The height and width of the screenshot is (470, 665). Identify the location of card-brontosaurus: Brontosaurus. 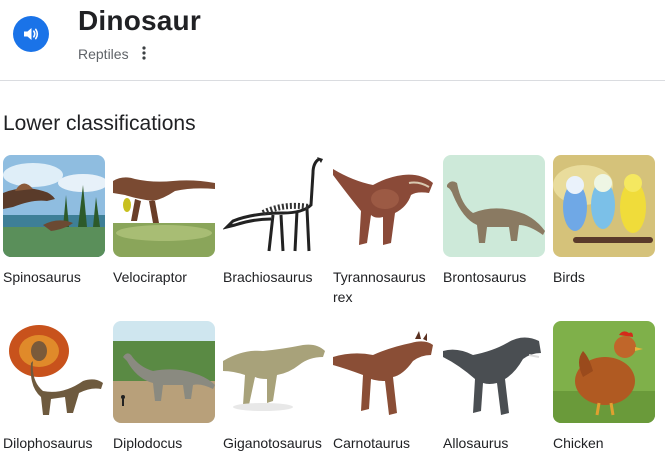
(494, 221).